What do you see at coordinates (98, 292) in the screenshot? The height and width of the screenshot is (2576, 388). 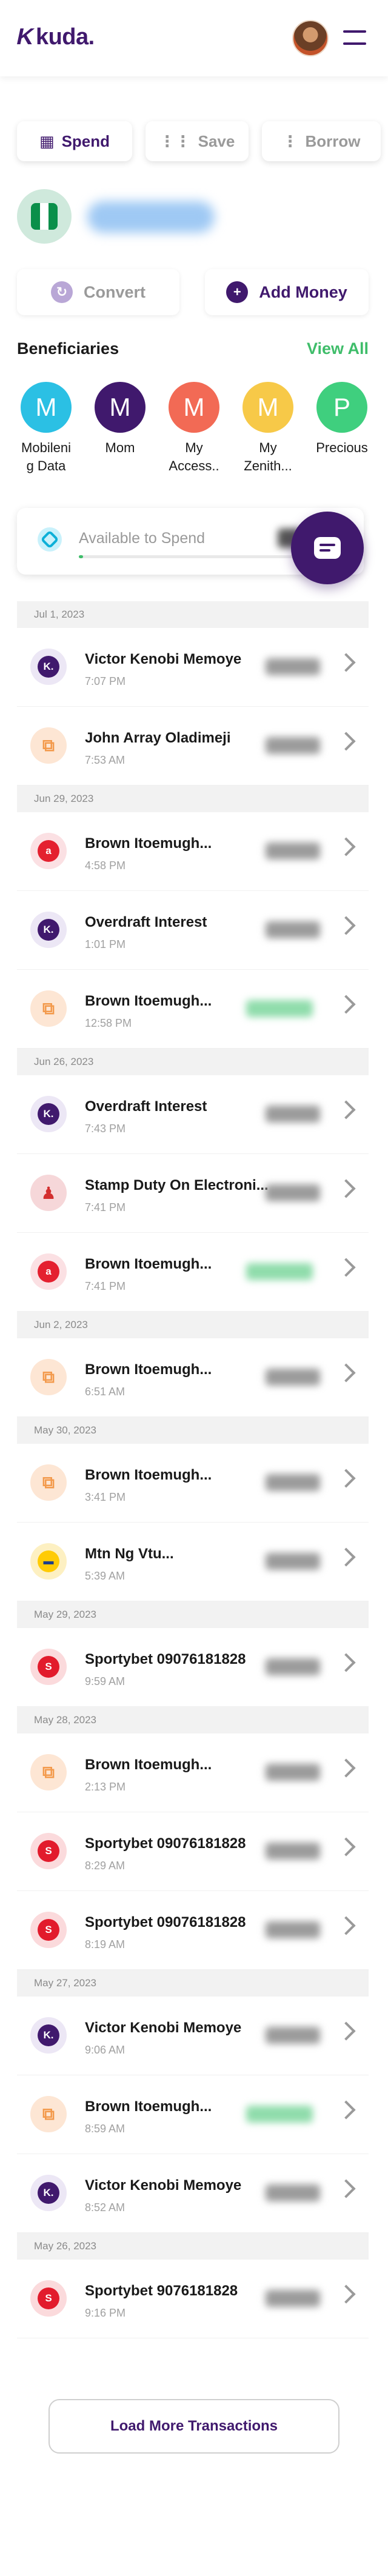 I see `convert-button: ↻ Convert` at bounding box center [98, 292].